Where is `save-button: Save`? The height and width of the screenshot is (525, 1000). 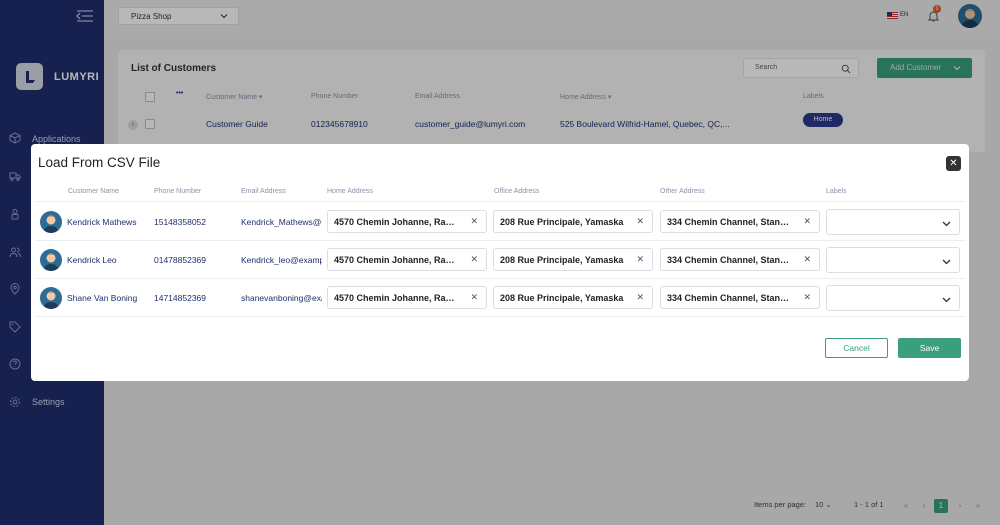
save-button: Save is located at coordinates (929, 348).